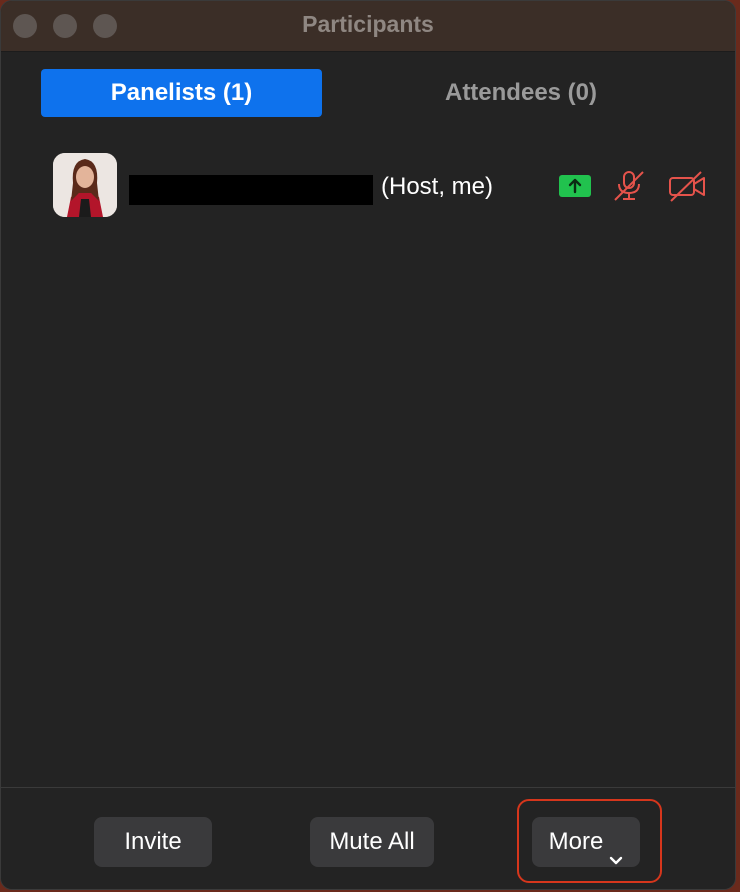 This screenshot has height=892, width=740. I want to click on title-bar: Participants, so click(368, 26).